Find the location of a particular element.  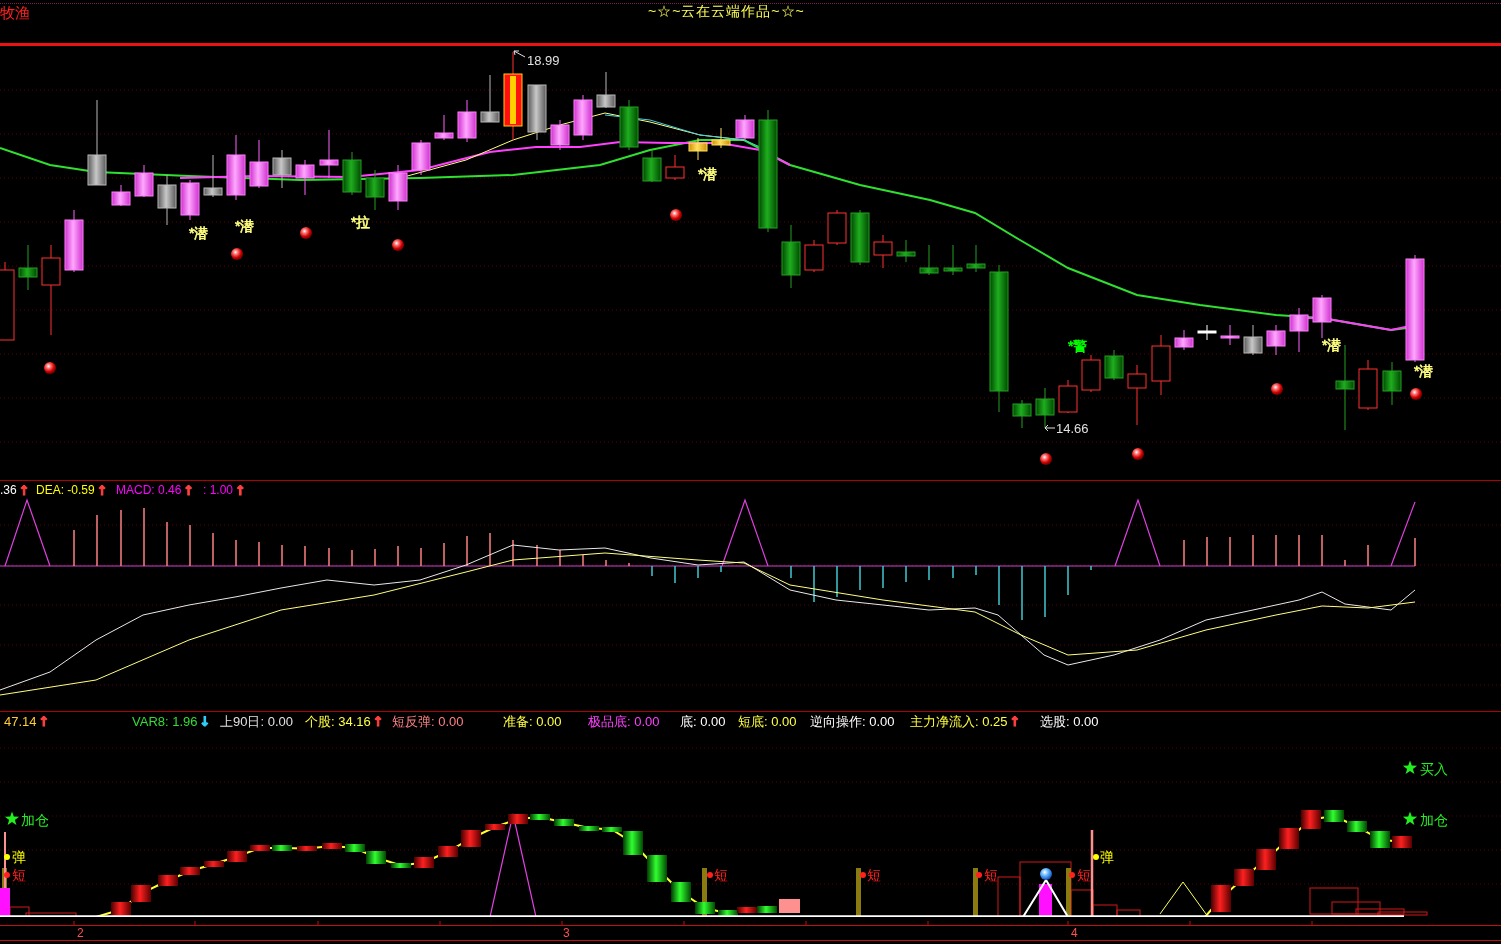

indicator-readout: 底: 0.00 is located at coordinates (703, 721).